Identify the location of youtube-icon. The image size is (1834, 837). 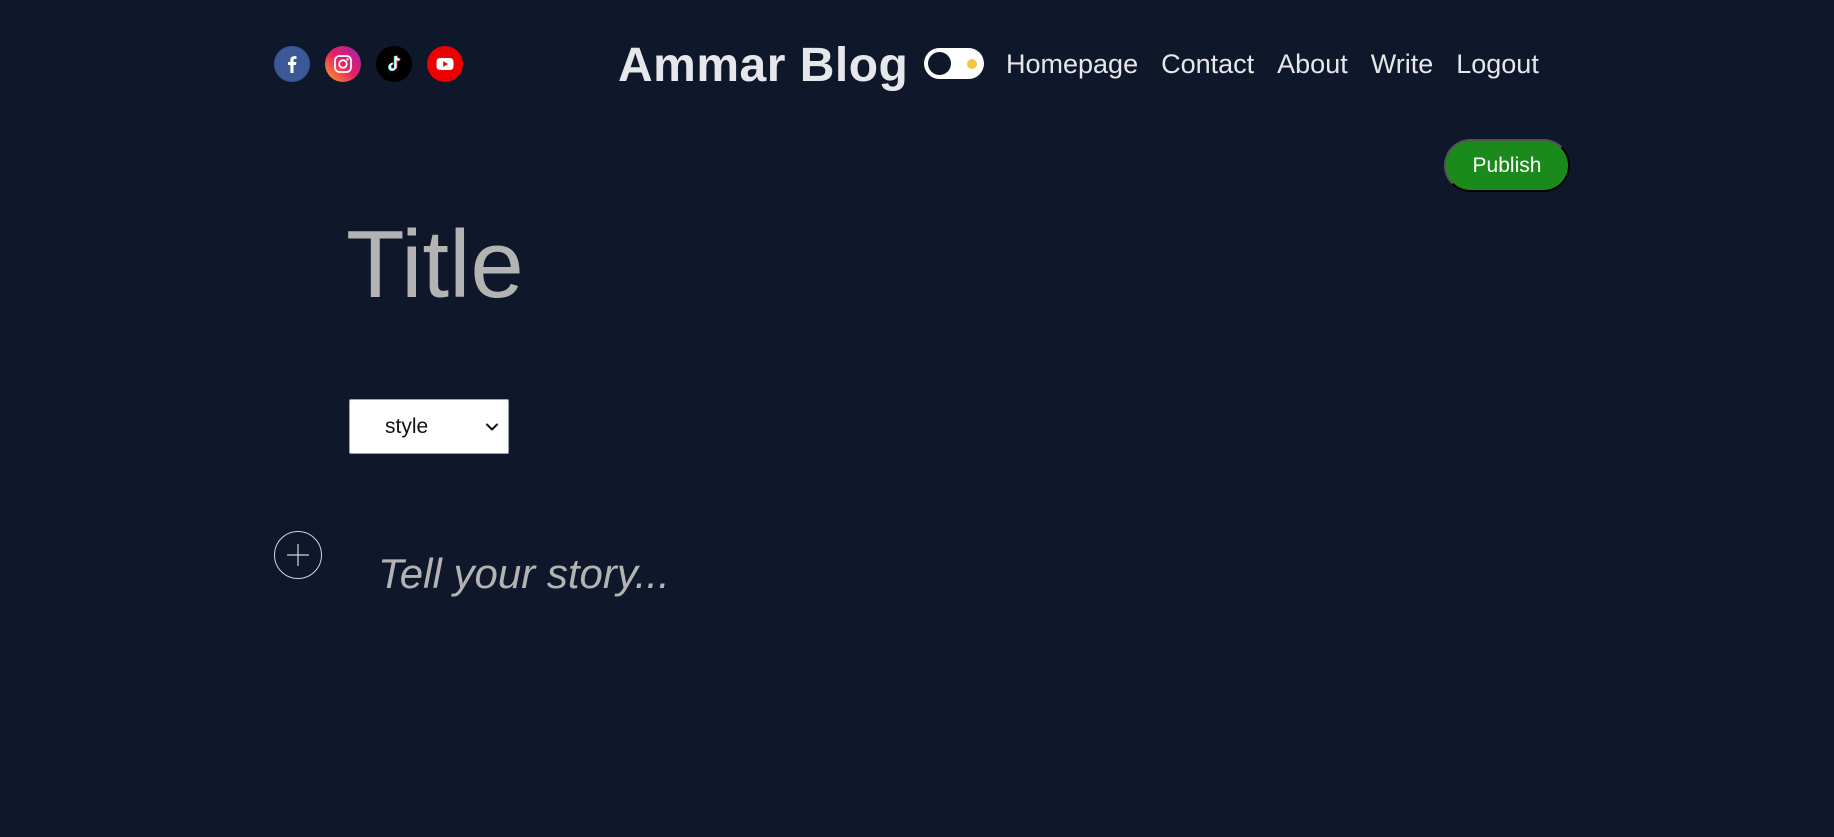
(445, 64).